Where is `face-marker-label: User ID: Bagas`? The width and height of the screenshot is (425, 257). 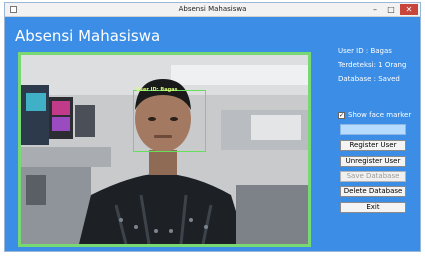 face-marker-label: User ID: Bagas is located at coordinates (157, 90).